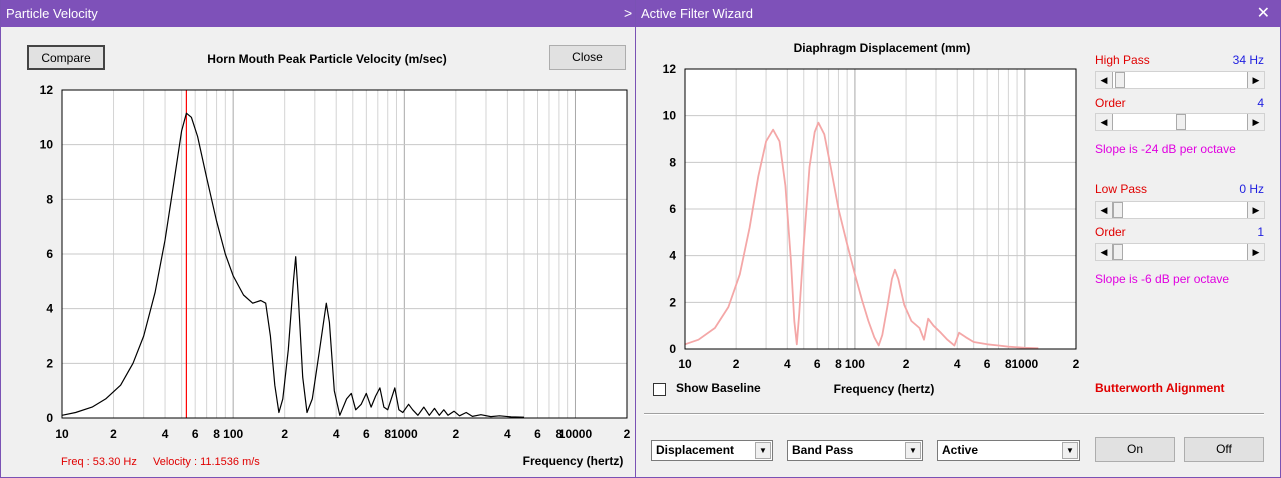  Describe the element at coordinates (954, 414) in the screenshot. I see `divider` at that location.